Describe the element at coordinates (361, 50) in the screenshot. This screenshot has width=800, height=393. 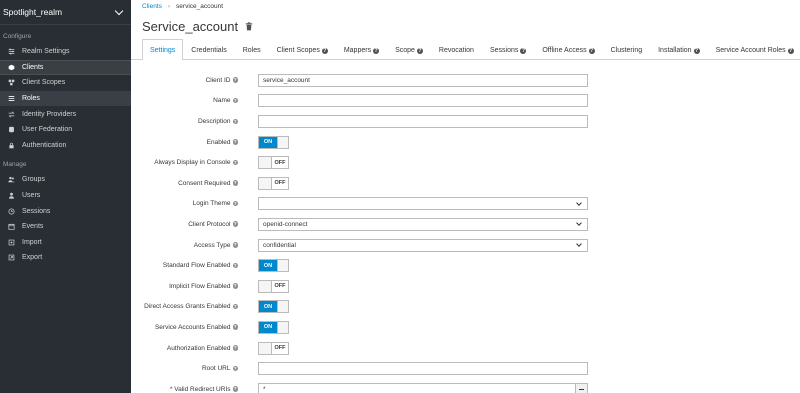
I see `tab-mappers: Mappers?` at that location.